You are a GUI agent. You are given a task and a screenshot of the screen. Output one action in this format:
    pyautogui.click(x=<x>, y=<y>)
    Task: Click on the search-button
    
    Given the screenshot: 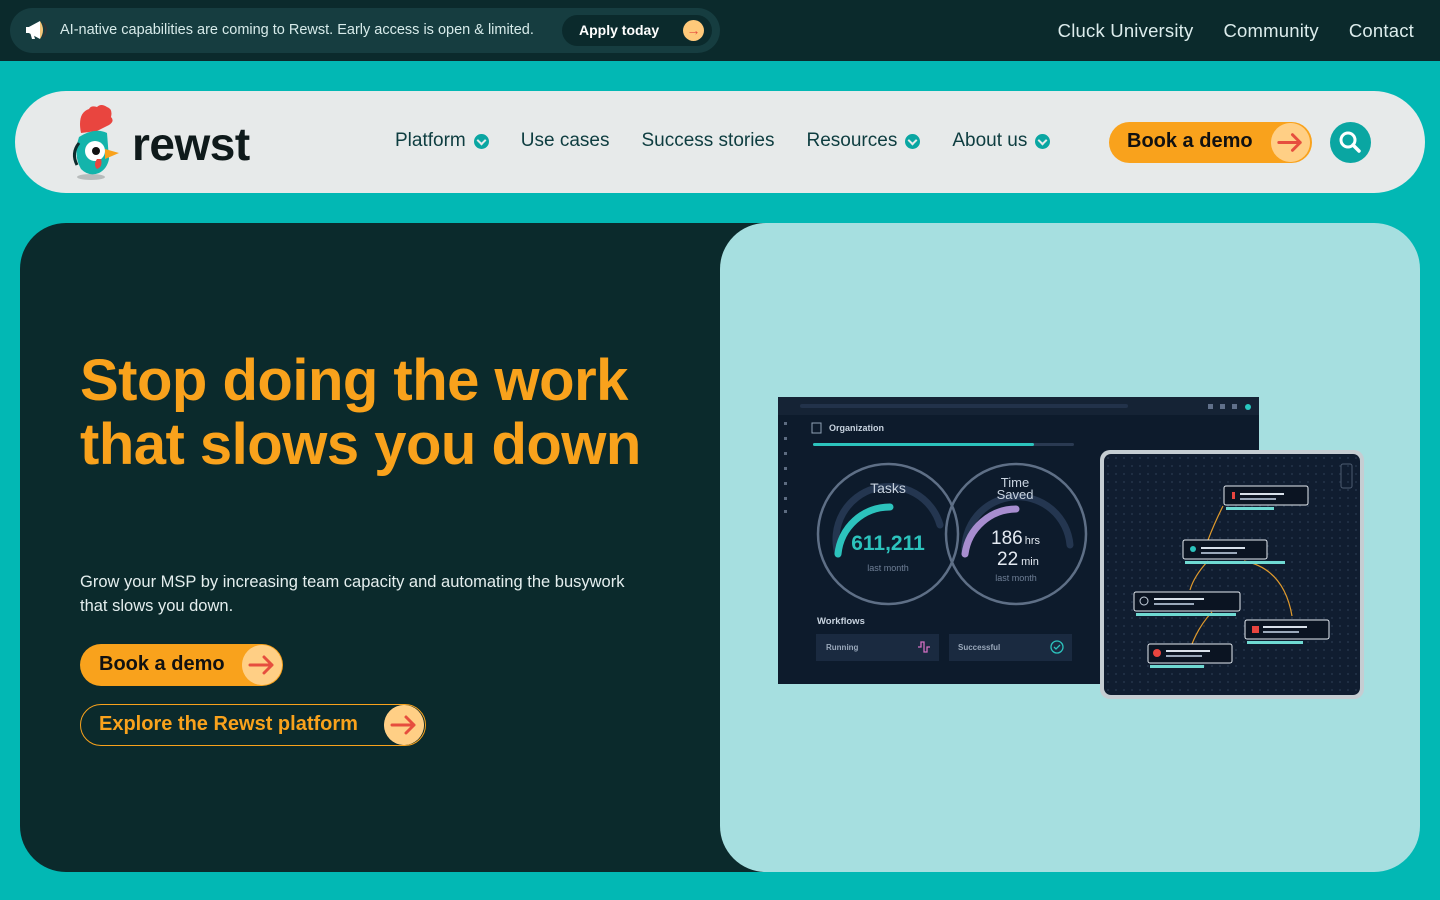 What is the action you would take?
    pyautogui.click(x=1350, y=142)
    